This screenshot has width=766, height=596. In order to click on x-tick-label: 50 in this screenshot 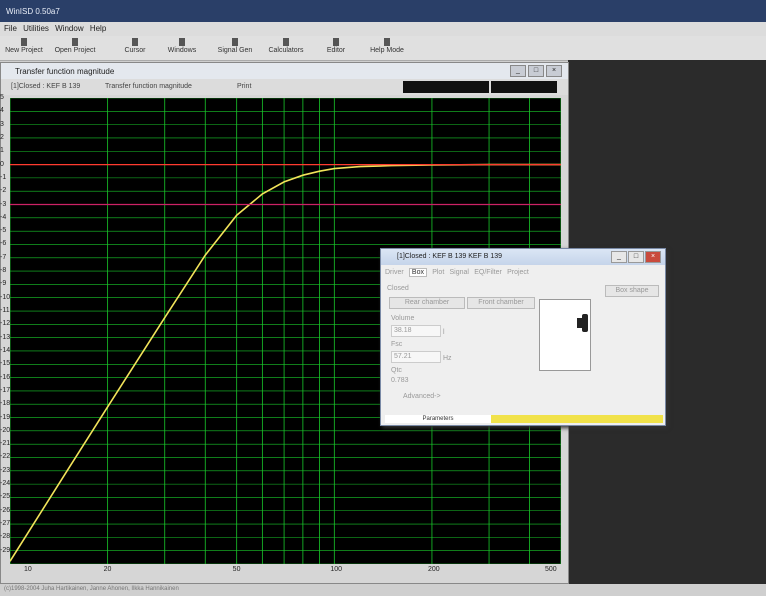, I will do `click(236, 569)`.